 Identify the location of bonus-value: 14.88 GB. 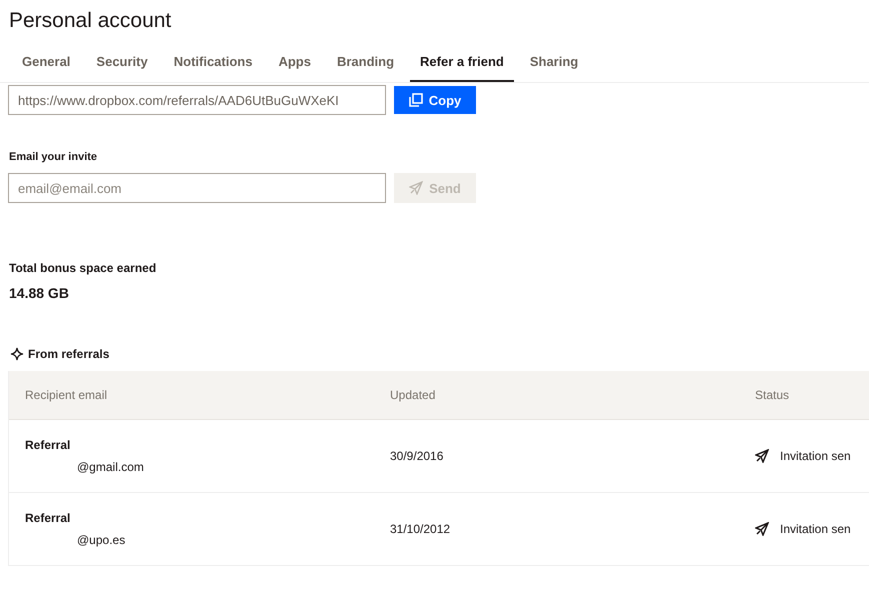
(39, 292).